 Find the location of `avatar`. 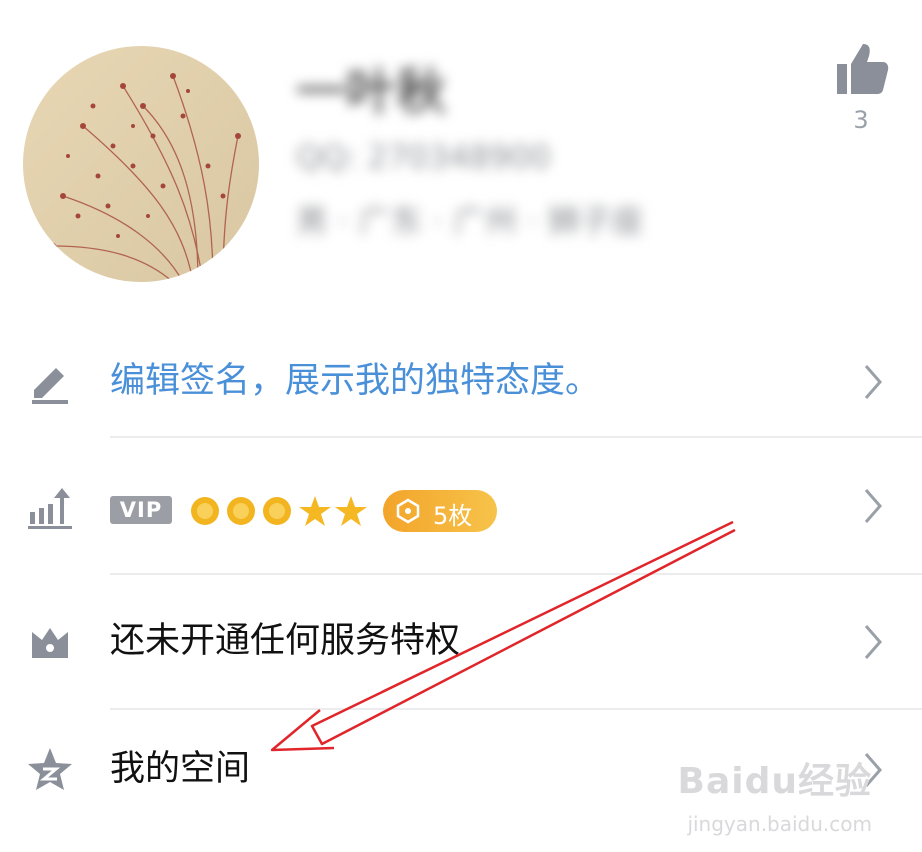

avatar is located at coordinates (141, 164).